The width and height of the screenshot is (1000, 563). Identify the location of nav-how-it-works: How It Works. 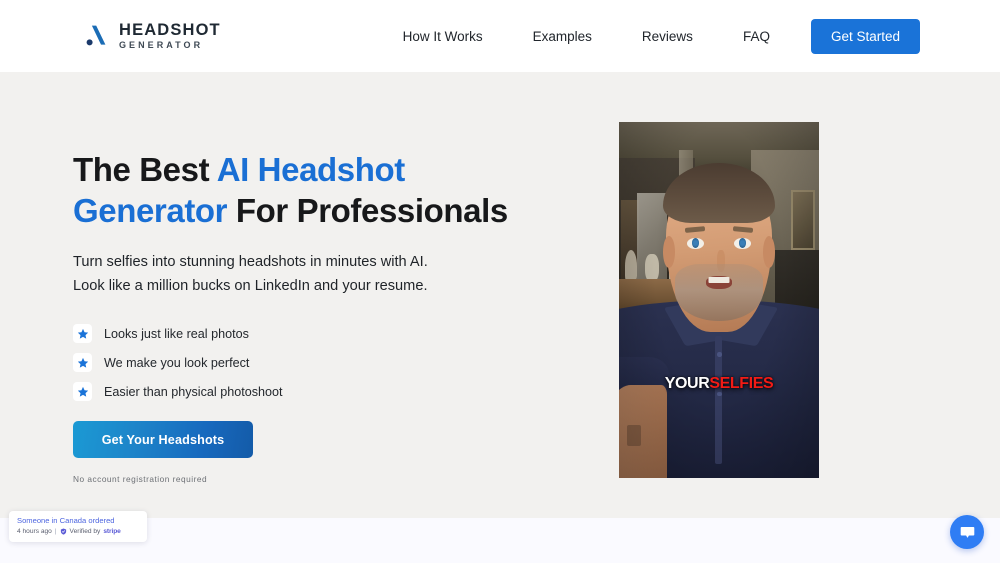
(443, 36).